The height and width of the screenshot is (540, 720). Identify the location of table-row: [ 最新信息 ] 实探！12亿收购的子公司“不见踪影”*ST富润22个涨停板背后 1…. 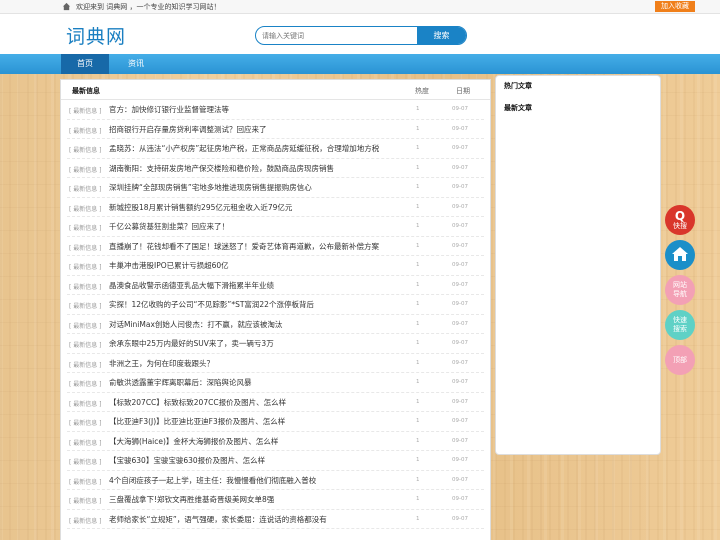
(275, 305).